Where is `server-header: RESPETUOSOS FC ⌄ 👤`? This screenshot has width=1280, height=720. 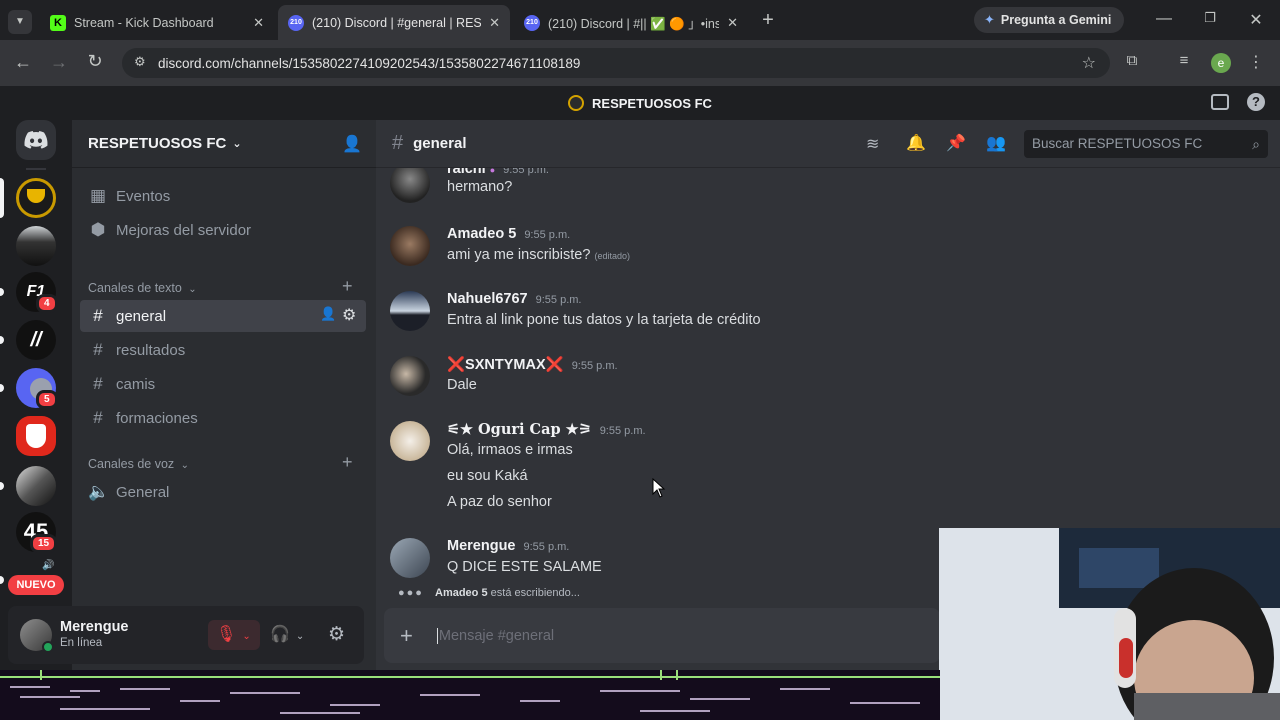 server-header: RESPETUOSOS FC ⌄ 👤 is located at coordinates (224, 144).